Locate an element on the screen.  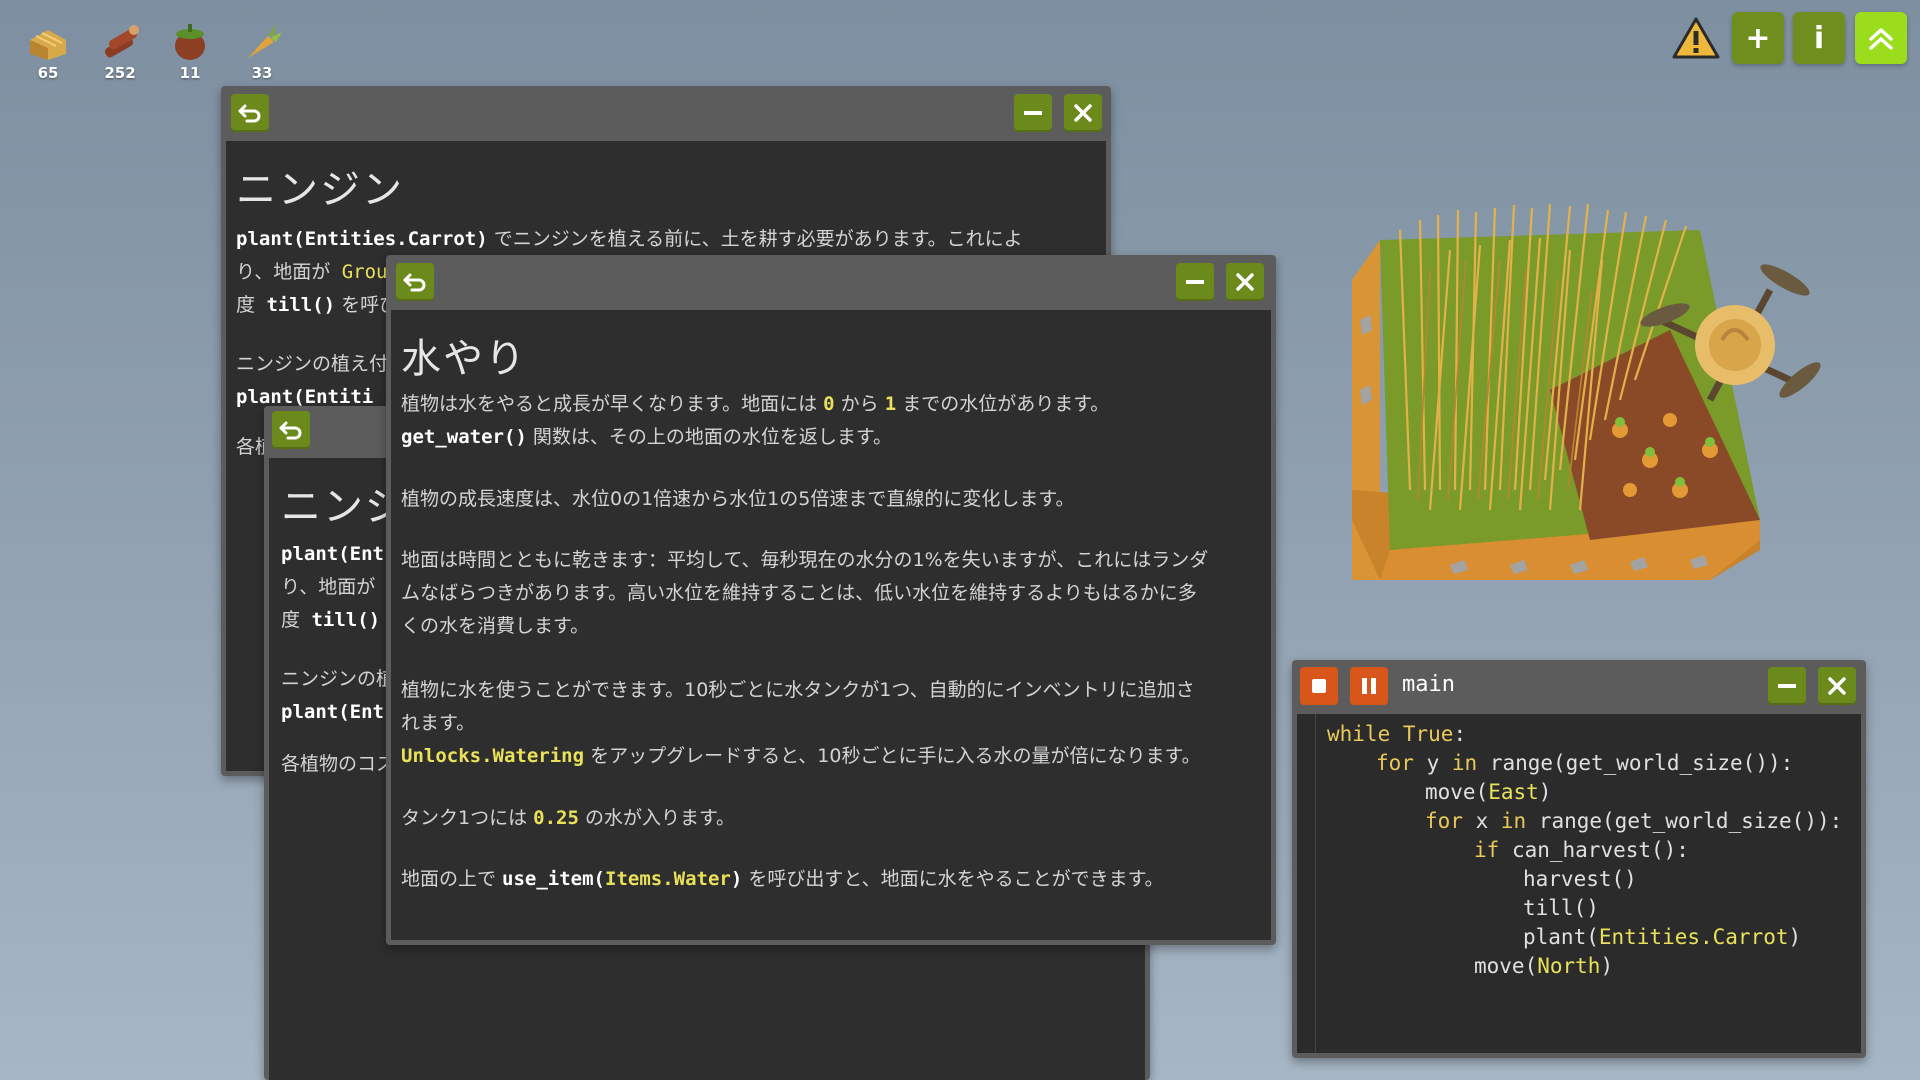
doc-title: 水やり is located at coordinates (464, 359).